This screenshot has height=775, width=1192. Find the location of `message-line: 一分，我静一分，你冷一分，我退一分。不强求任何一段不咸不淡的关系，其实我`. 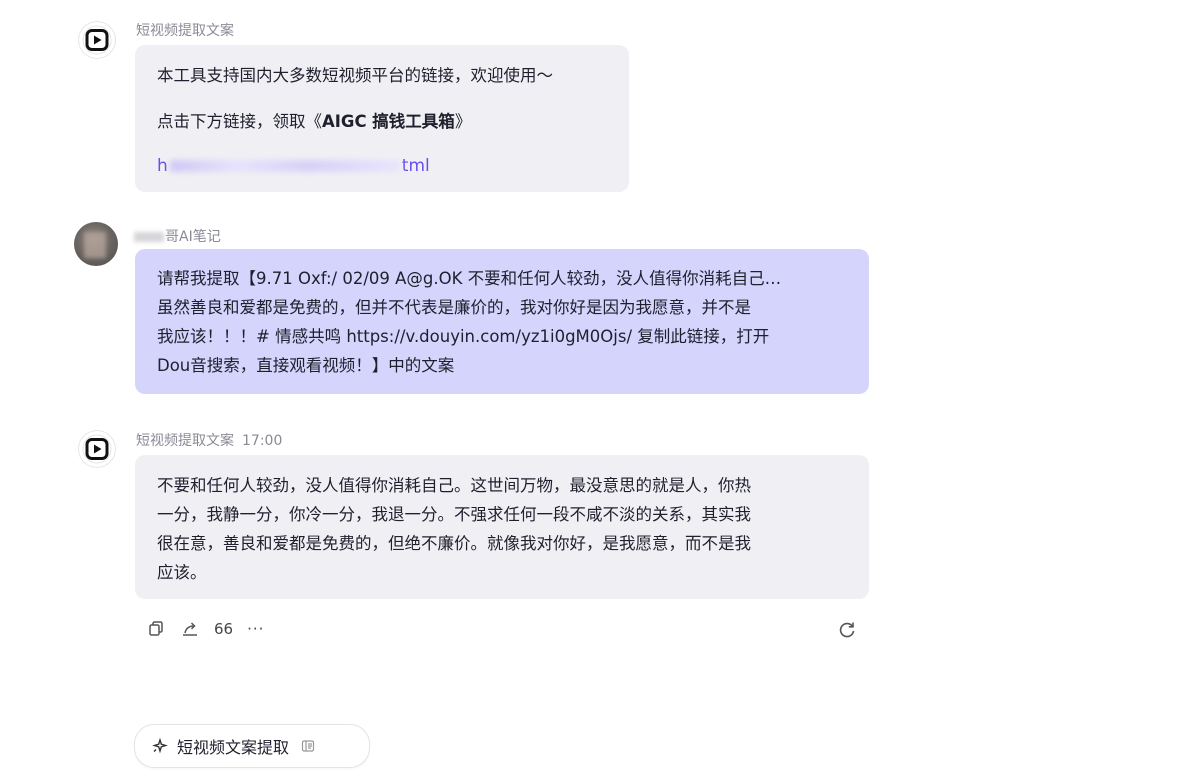

message-line: 一分，我静一分，你冷一分，我退一分。不强求任何一段不咸不淡的关系，其实我 is located at coordinates (454, 514).